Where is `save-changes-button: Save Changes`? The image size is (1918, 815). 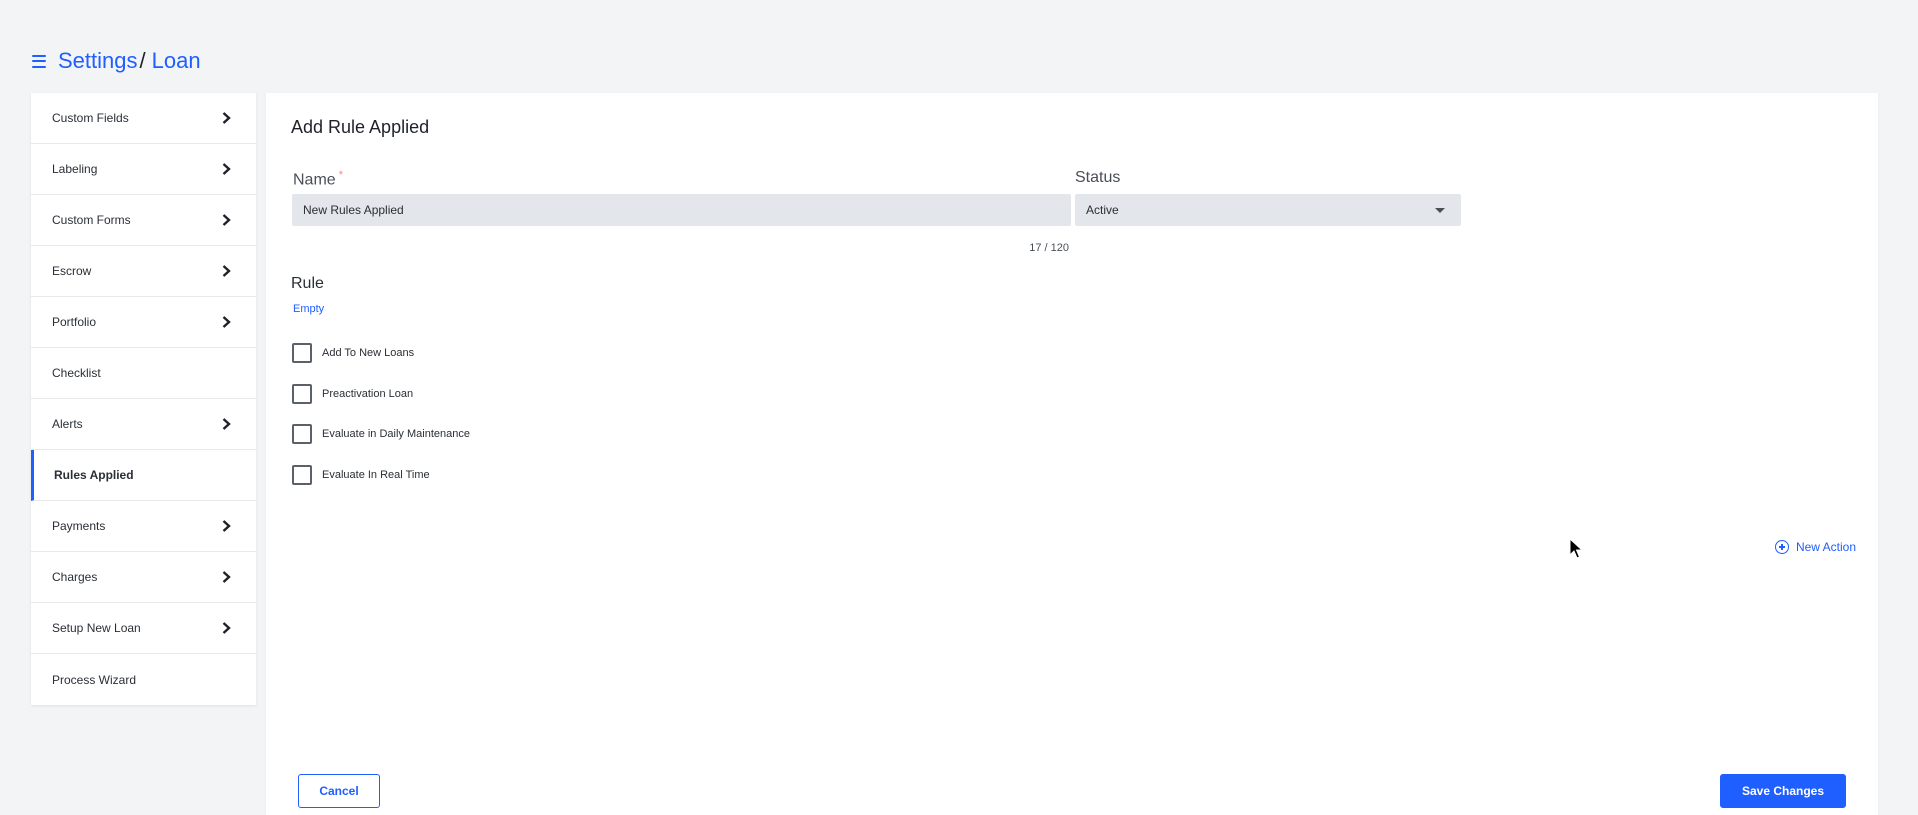 save-changes-button: Save Changes is located at coordinates (1783, 791).